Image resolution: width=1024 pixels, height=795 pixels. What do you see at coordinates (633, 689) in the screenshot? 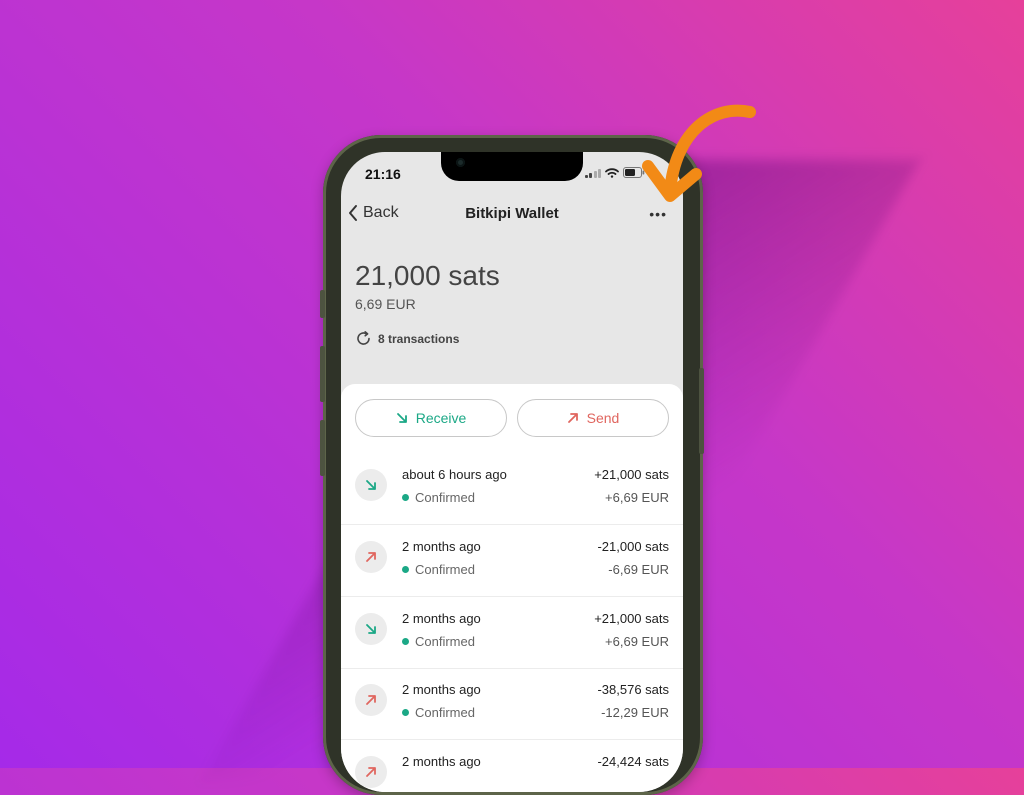
I see `transaction-amount: -38,576 sats` at bounding box center [633, 689].